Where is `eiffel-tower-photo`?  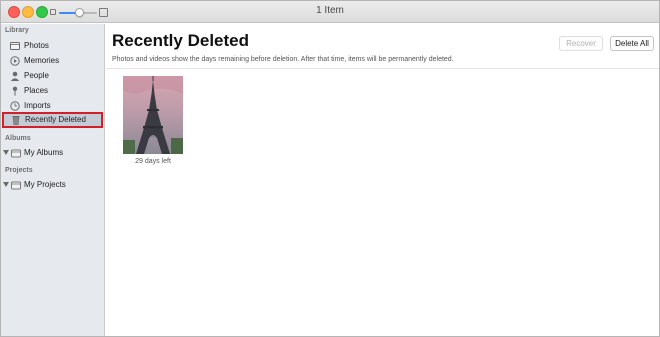 eiffel-tower-photo is located at coordinates (153, 115).